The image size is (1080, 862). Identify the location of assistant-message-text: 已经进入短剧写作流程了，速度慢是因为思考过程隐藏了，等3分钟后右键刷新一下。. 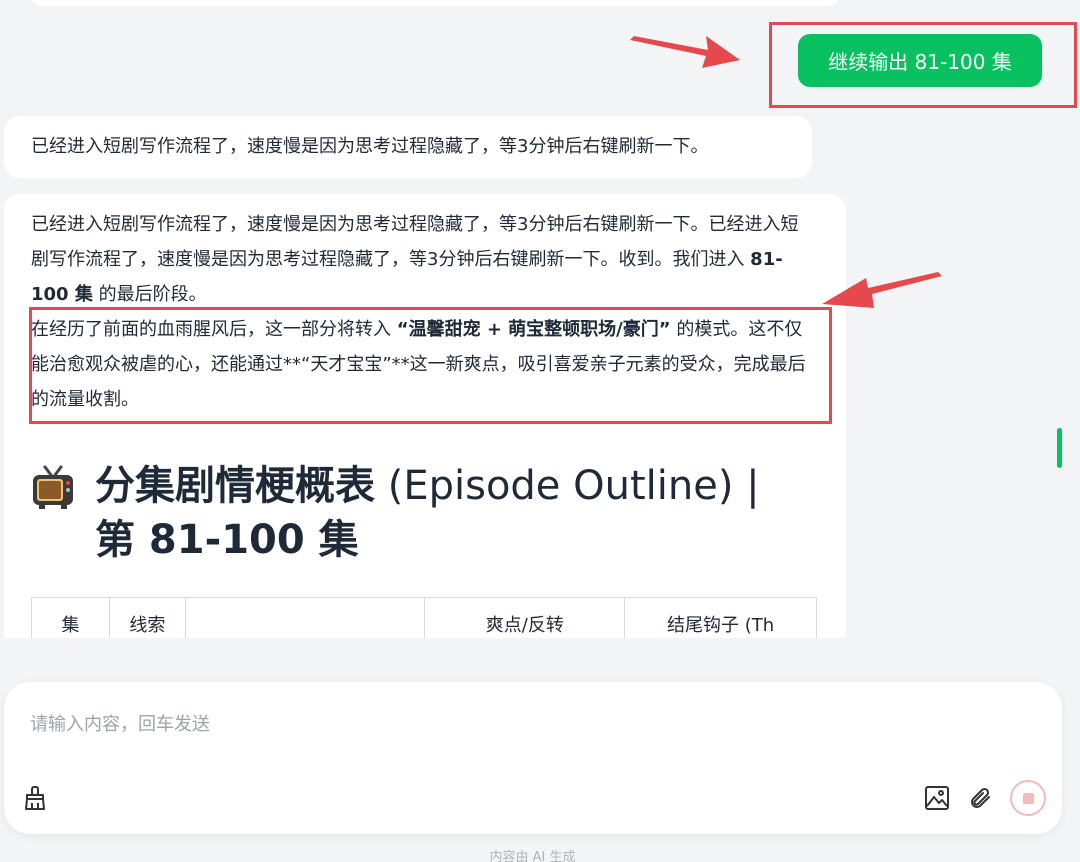
(370, 146).